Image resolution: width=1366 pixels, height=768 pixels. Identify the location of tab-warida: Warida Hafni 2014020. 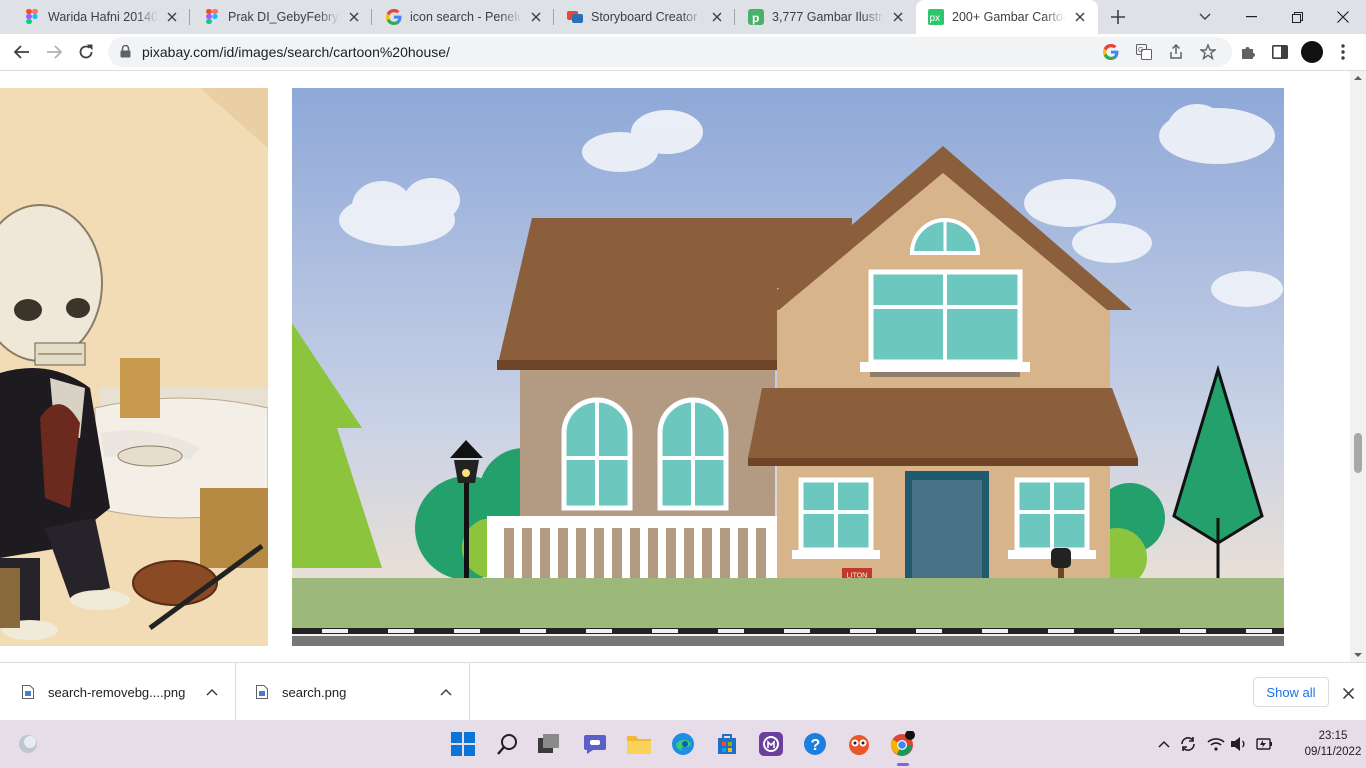
(101, 17).